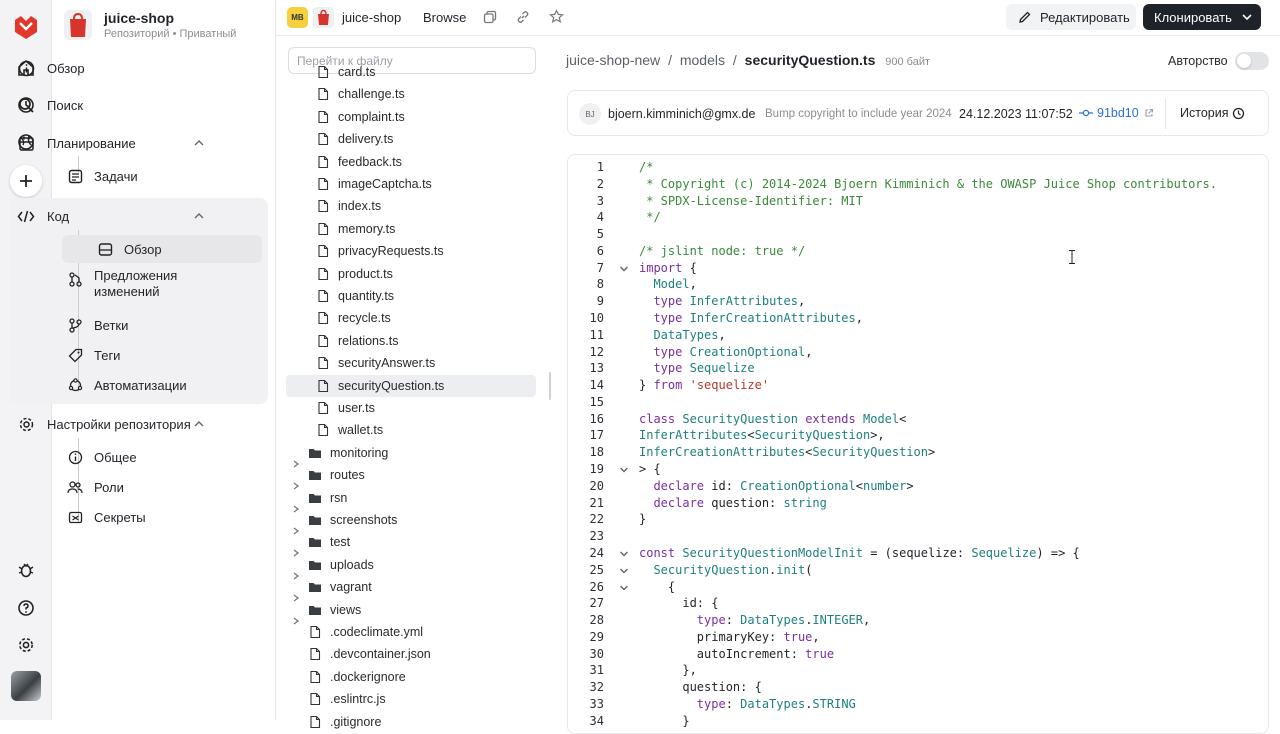  What do you see at coordinates (26, 608) in the screenshot?
I see `help-icon` at bounding box center [26, 608].